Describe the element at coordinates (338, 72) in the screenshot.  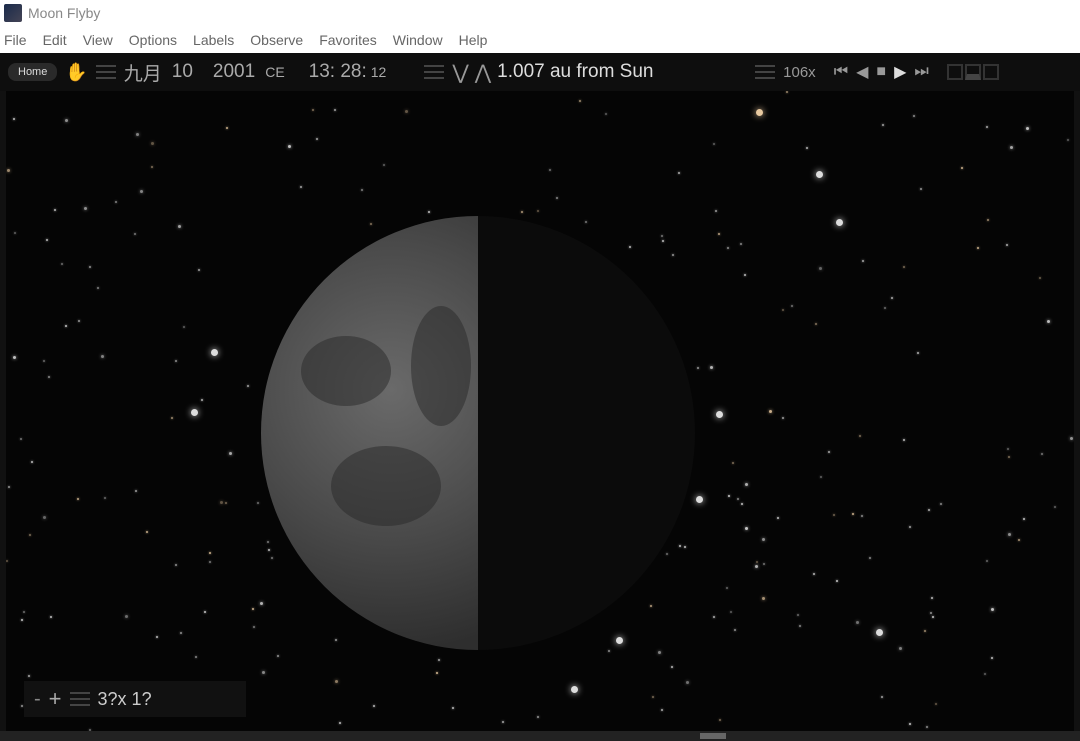
I see `time-hm: 13: 28:` at that location.